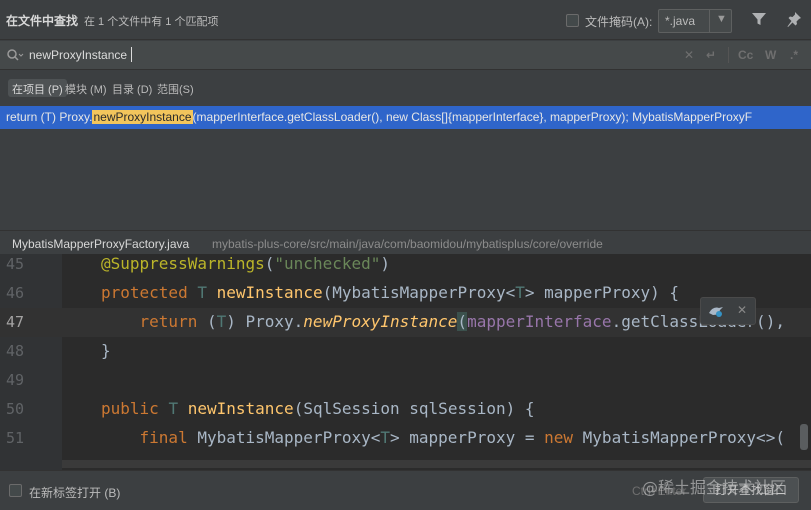 This screenshot has width=811, height=510. What do you see at coordinates (86, 88) in the screenshot?
I see `tab-module: 模块 (M)` at bounding box center [86, 88].